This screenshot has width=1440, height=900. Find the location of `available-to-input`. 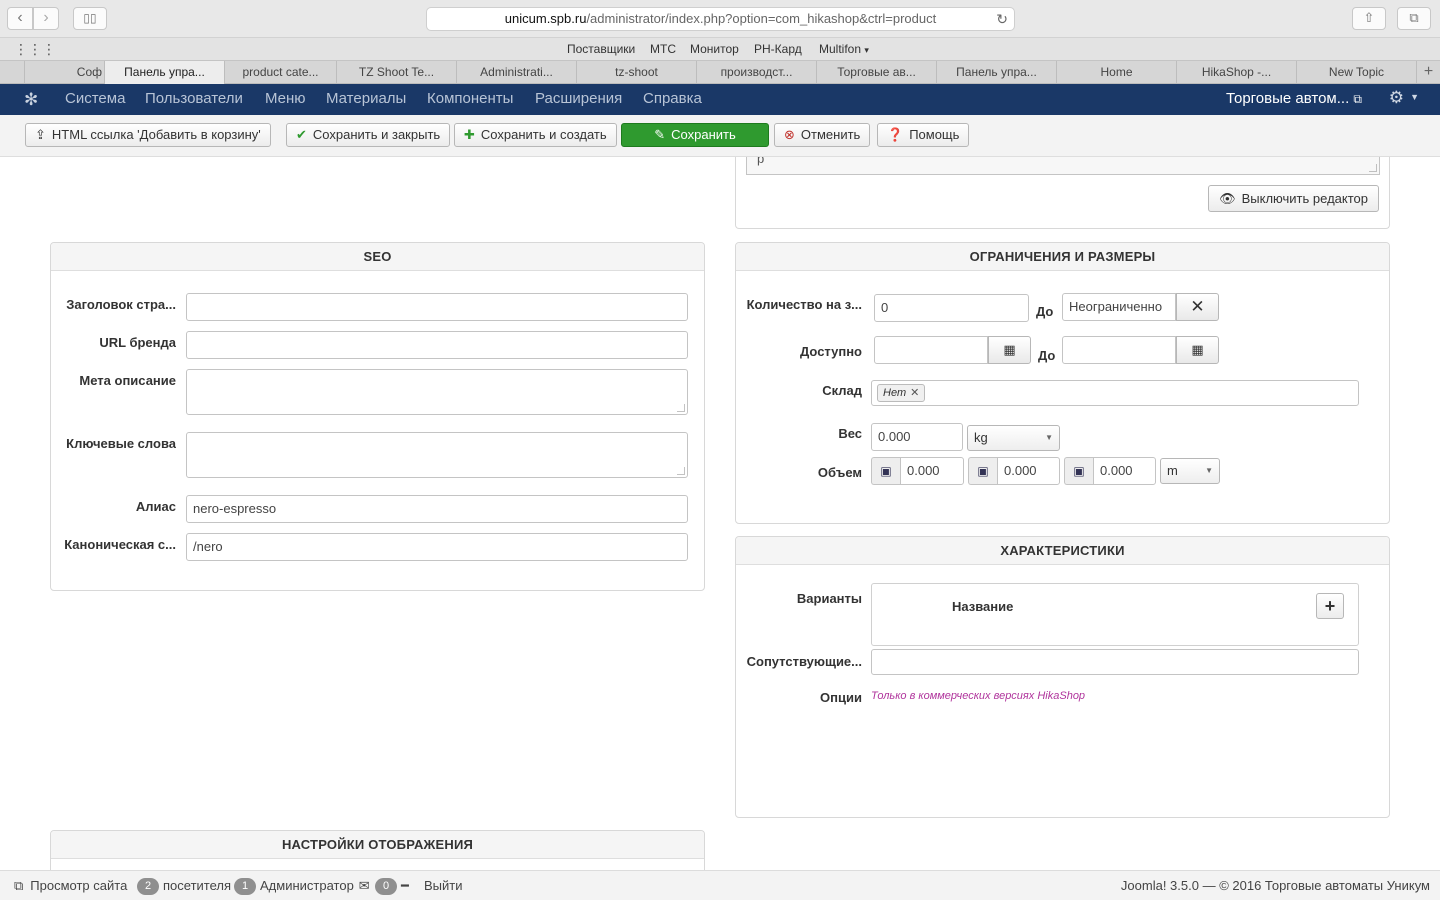

available-to-input is located at coordinates (1119, 350).